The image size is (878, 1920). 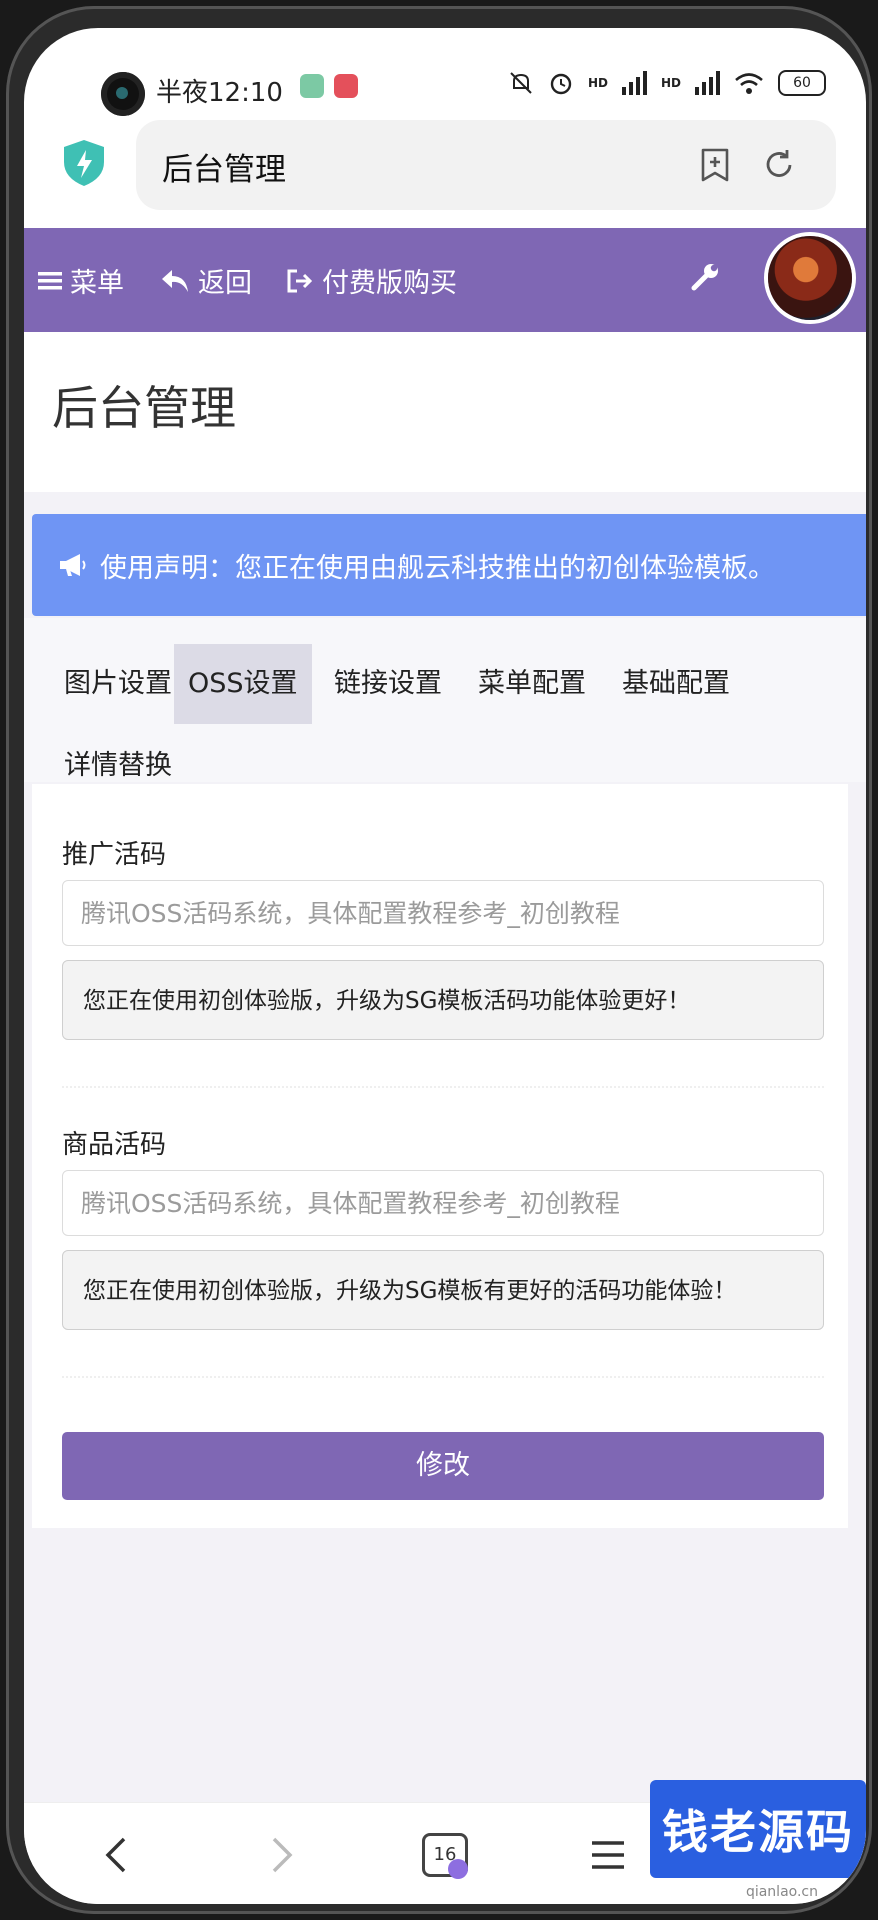 What do you see at coordinates (676, 684) in the screenshot?
I see `tab-basic-config: 基础配置` at bounding box center [676, 684].